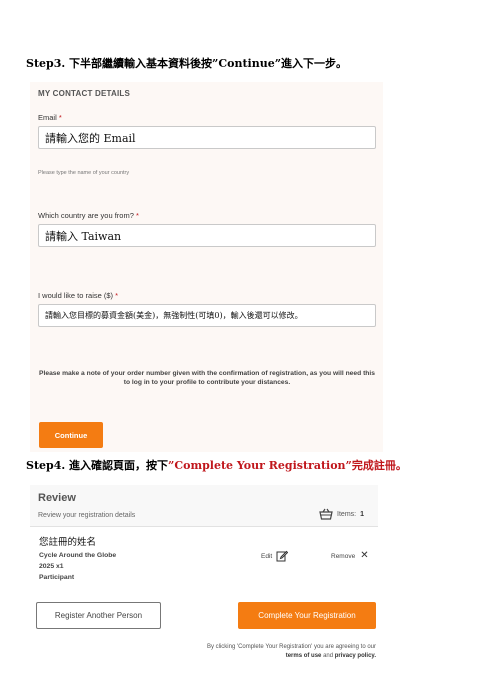 The width and height of the screenshot is (495, 700). Describe the element at coordinates (87, 515) in the screenshot. I see `review-subtitle: Review your registration details` at that location.